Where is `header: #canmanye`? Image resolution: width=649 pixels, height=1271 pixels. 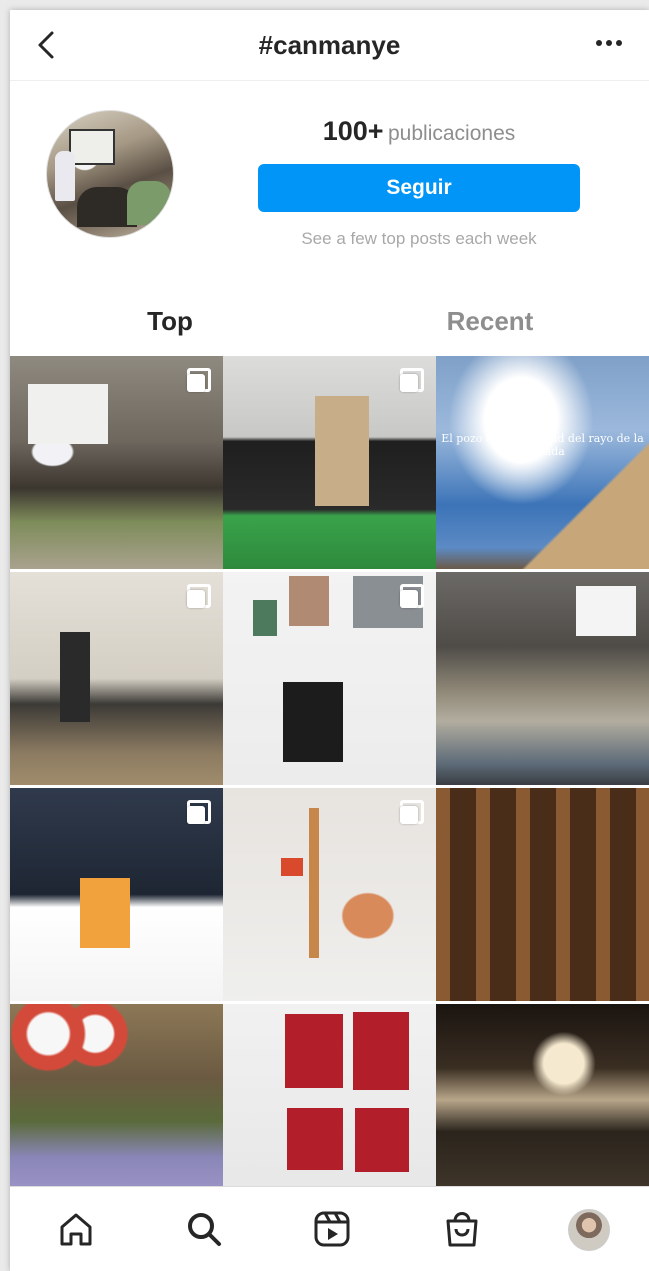 header: #canmanye is located at coordinates (329, 45).